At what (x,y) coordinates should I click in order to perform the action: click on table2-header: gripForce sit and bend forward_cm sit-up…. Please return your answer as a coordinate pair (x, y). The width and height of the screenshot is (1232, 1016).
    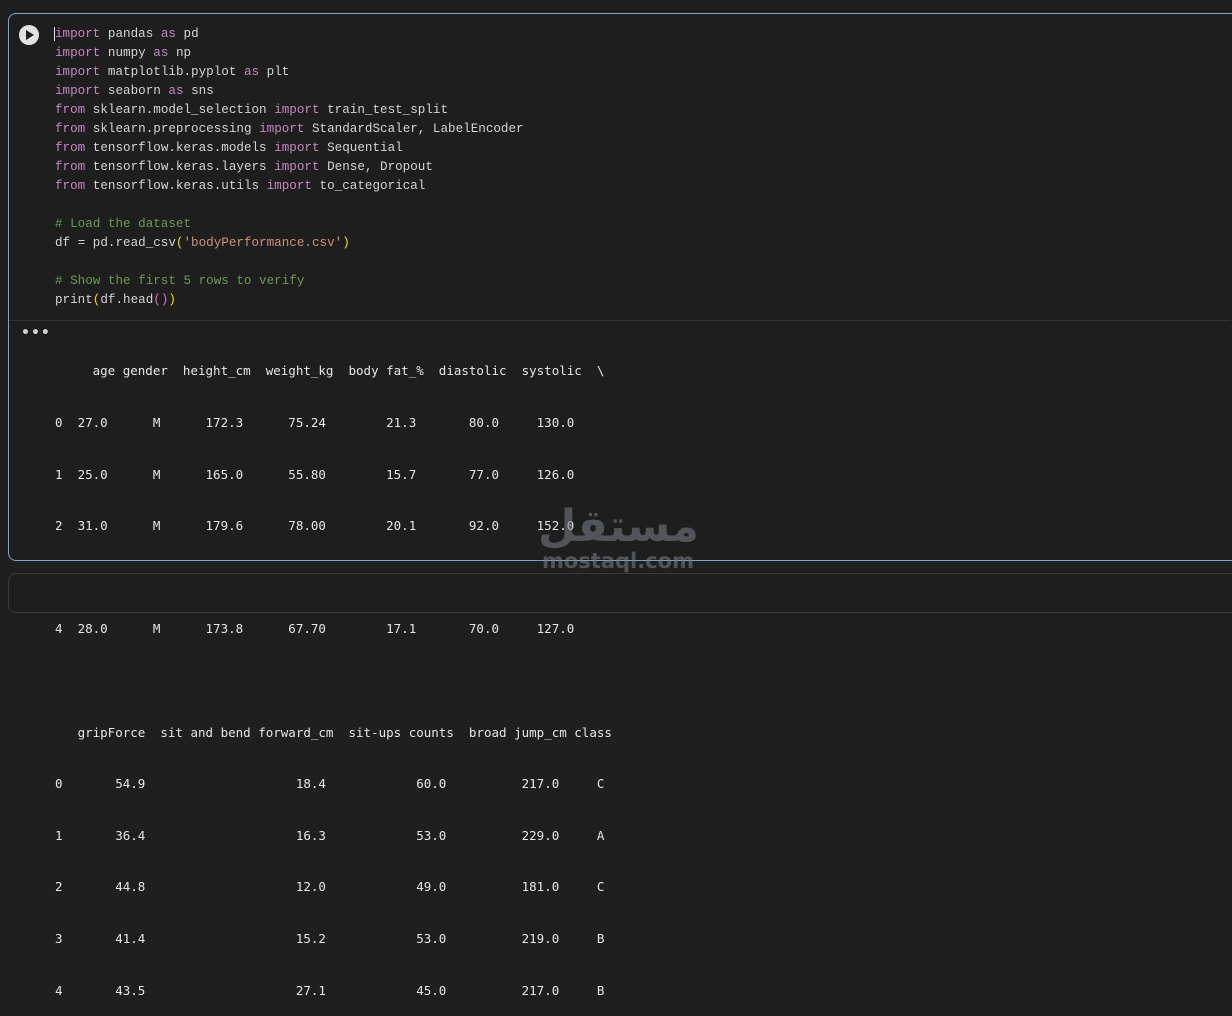
    Looking at the image, I should click on (333, 732).